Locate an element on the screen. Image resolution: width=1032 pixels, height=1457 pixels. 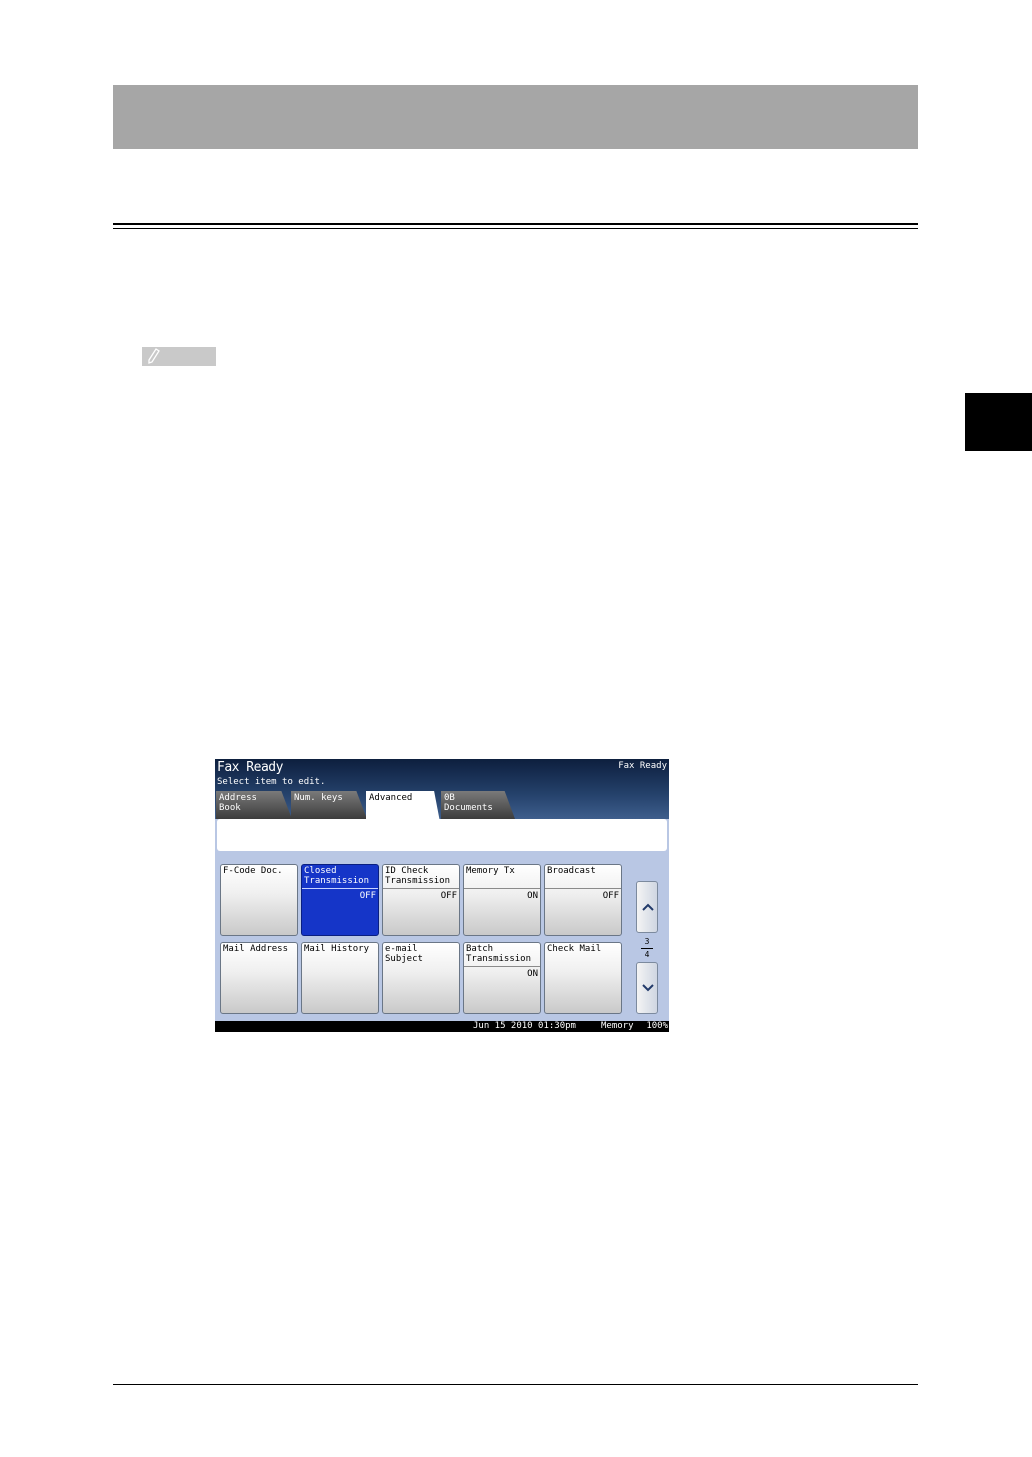
f-code-doc-button: F-Code Doc. is located at coordinates (259, 900).